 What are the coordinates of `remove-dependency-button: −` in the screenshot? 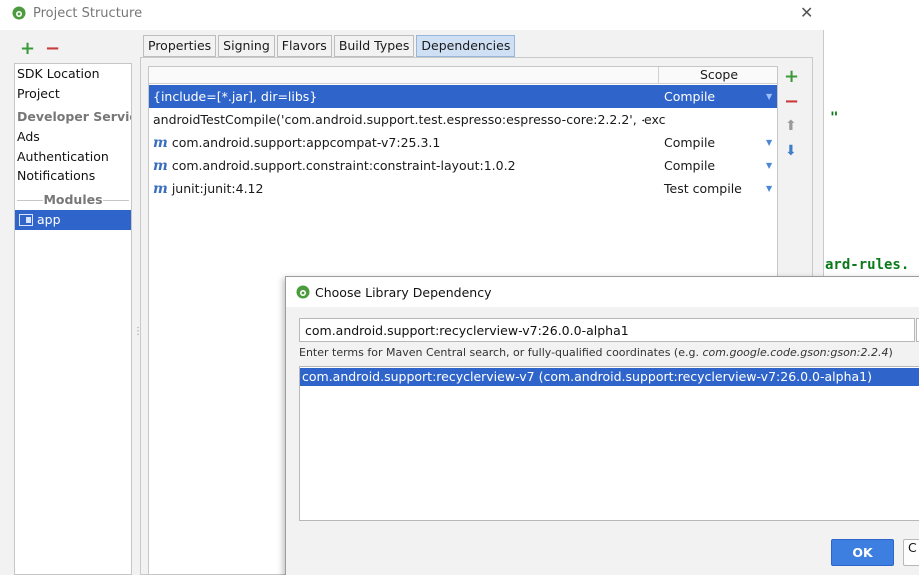 It's located at (791, 101).